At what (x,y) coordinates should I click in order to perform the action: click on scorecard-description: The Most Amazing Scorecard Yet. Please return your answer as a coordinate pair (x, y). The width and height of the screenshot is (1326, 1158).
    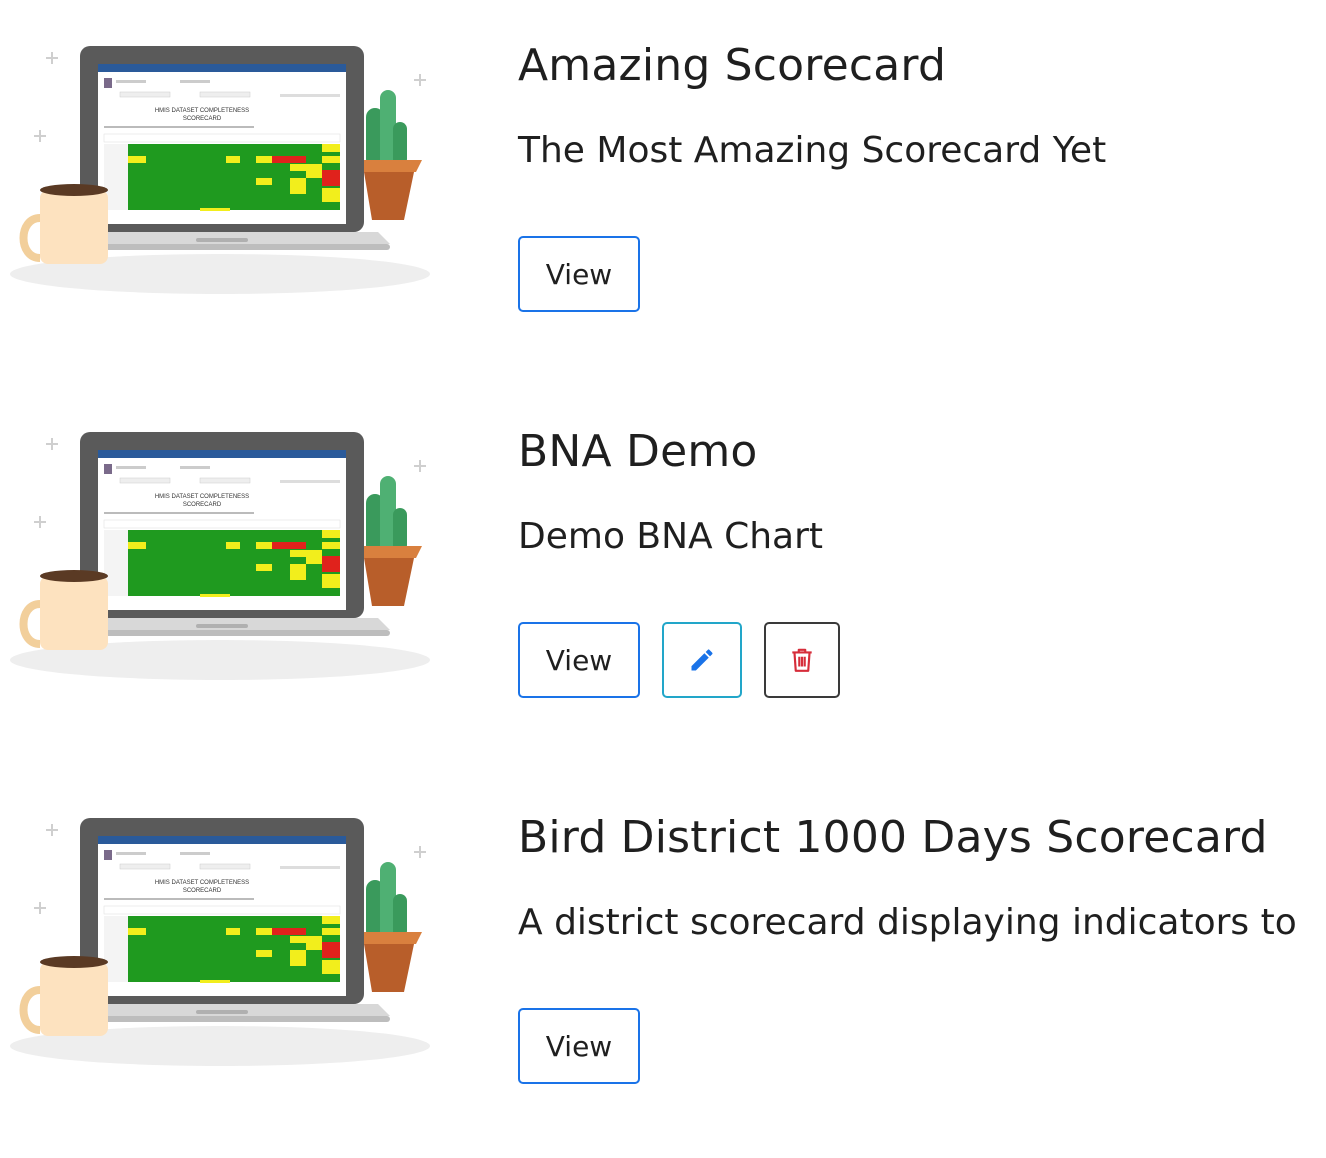
    Looking at the image, I should click on (812, 150).